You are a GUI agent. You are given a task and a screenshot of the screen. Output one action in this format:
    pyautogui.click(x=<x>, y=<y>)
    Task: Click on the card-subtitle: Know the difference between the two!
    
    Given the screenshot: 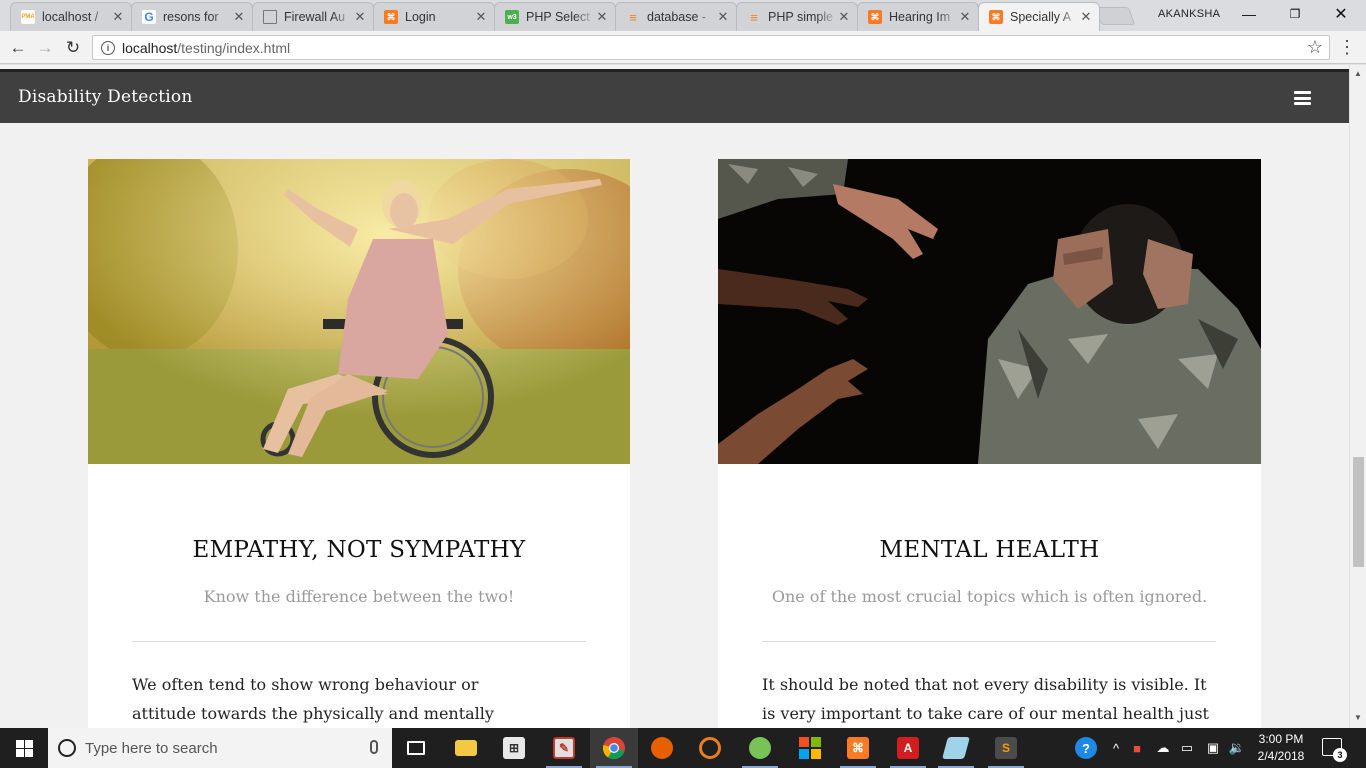 What is the action you would take?
    pyautogui.click(x=359, y=596)
    